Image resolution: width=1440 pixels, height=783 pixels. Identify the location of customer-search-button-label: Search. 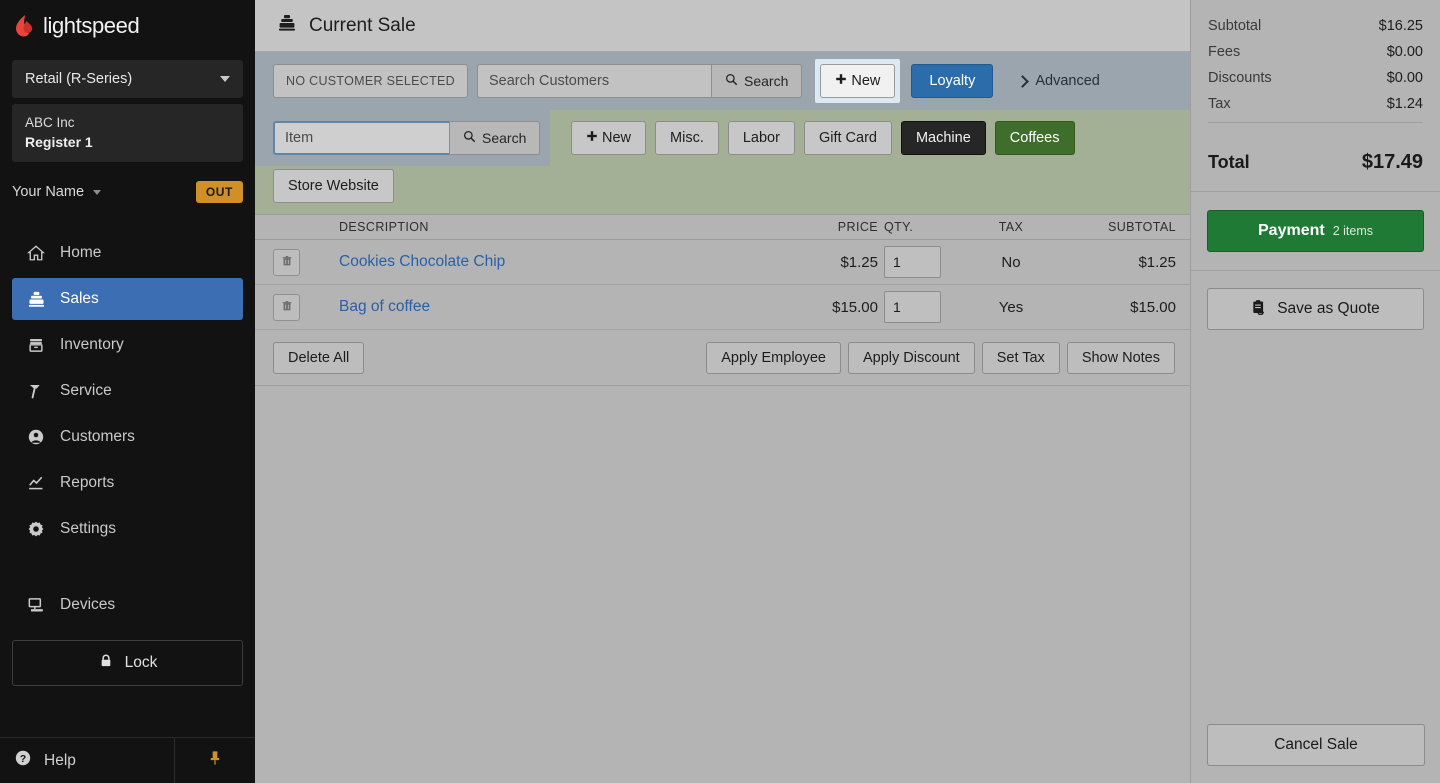
(766, 81).